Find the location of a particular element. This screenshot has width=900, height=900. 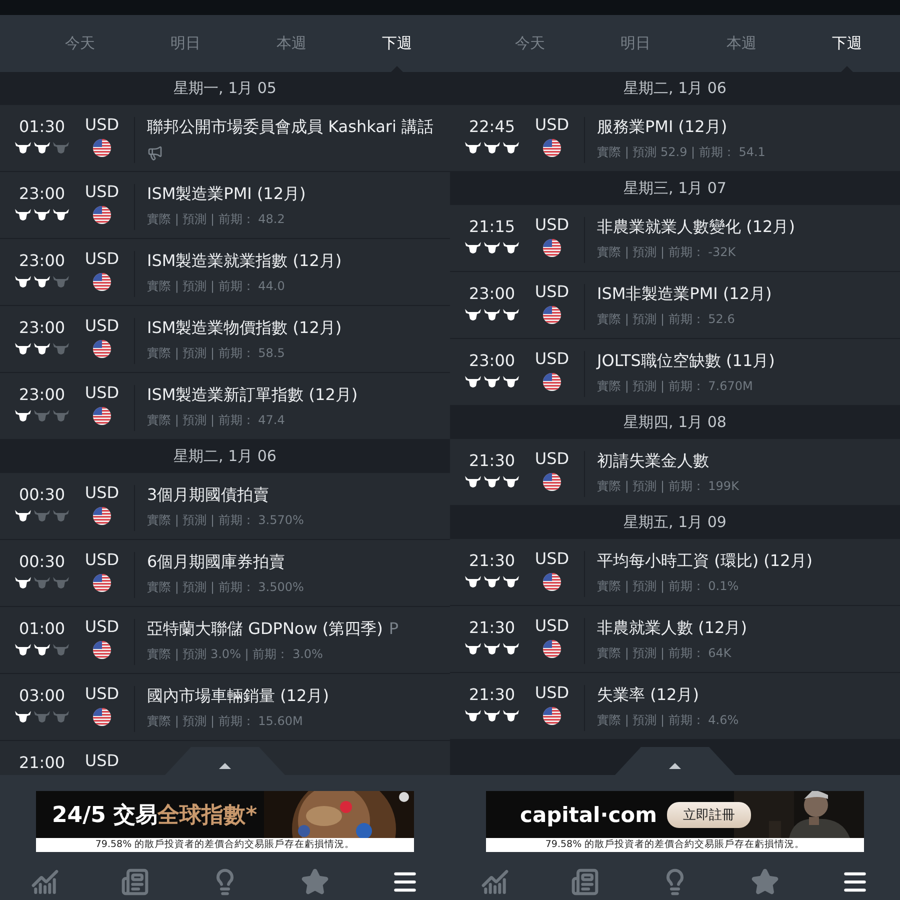

event-title: ISM製造業新訂單指數 (12月) is located at coordinates (252, 395).